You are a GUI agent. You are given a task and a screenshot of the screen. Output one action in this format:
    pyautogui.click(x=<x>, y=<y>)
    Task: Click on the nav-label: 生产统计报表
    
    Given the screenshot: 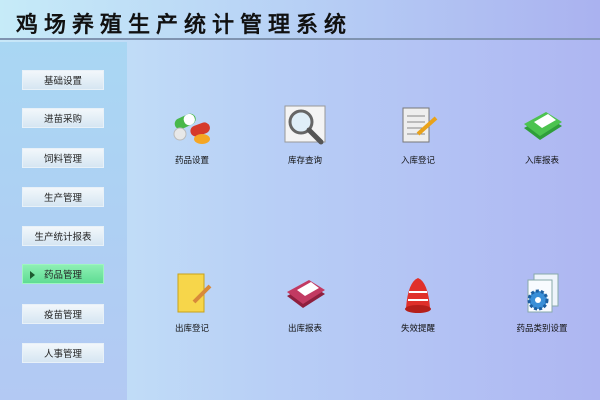 What is the action you would take?
    pyautogui.click(x=63, y=237)
    